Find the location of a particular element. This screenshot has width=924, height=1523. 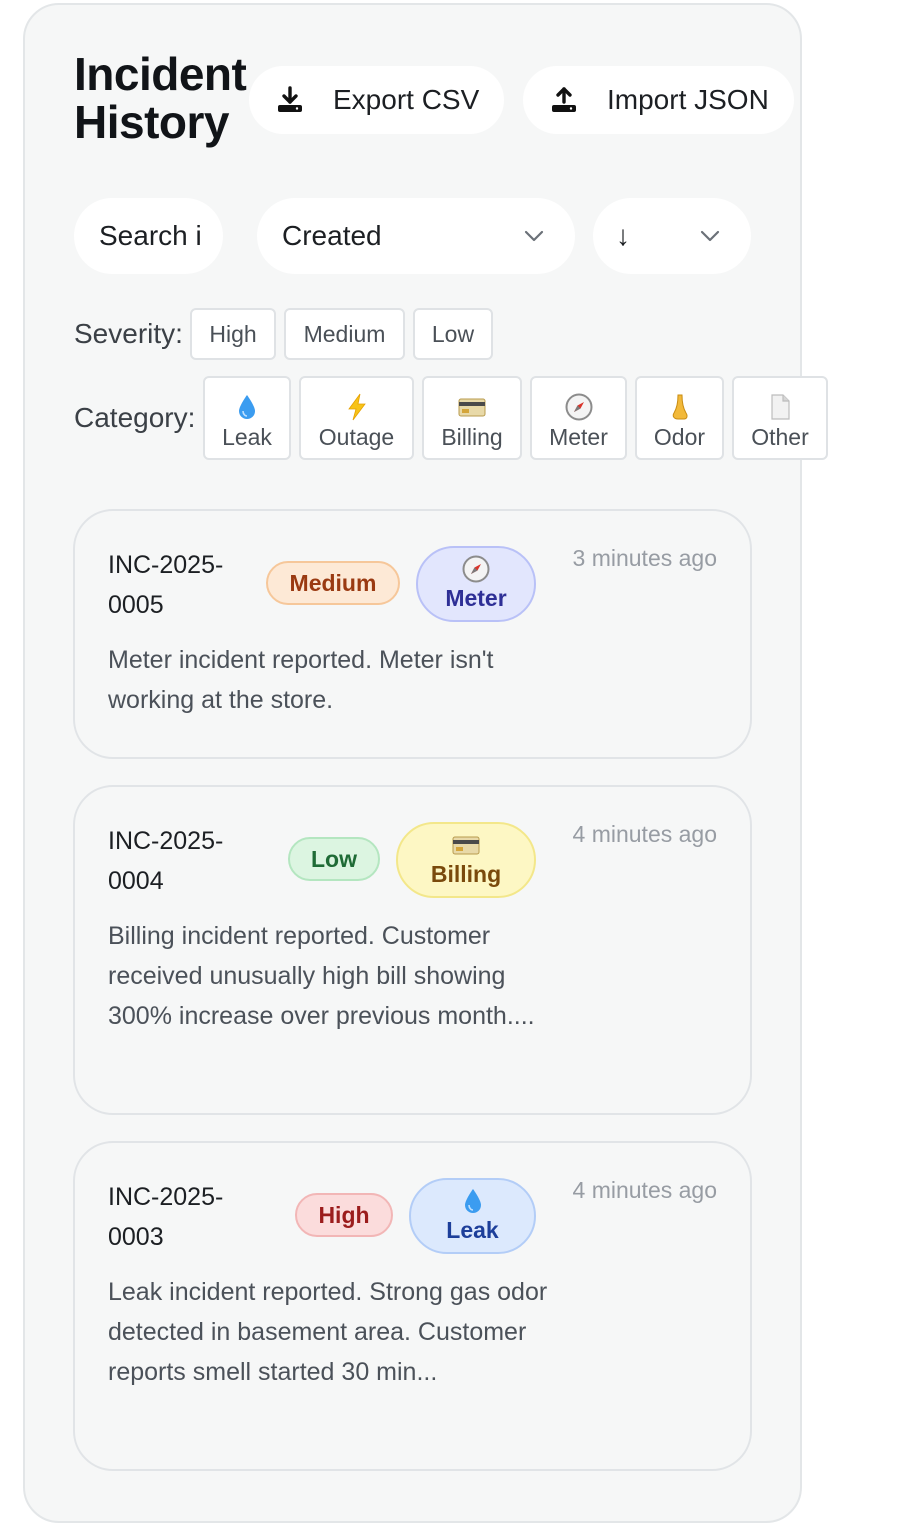

severity-badge-high: High is located at coordinates (344, 1215).